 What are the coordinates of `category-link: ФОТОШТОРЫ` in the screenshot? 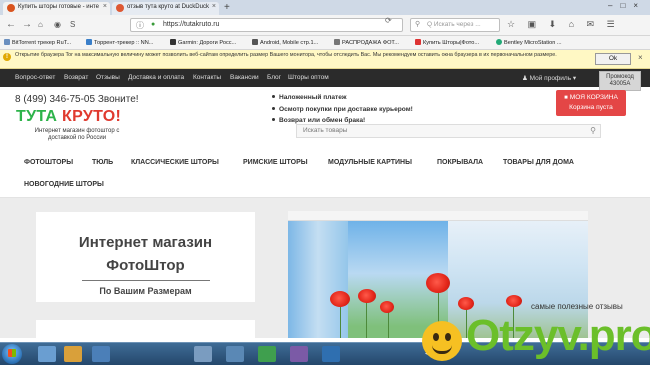 It's located at (48, 162).